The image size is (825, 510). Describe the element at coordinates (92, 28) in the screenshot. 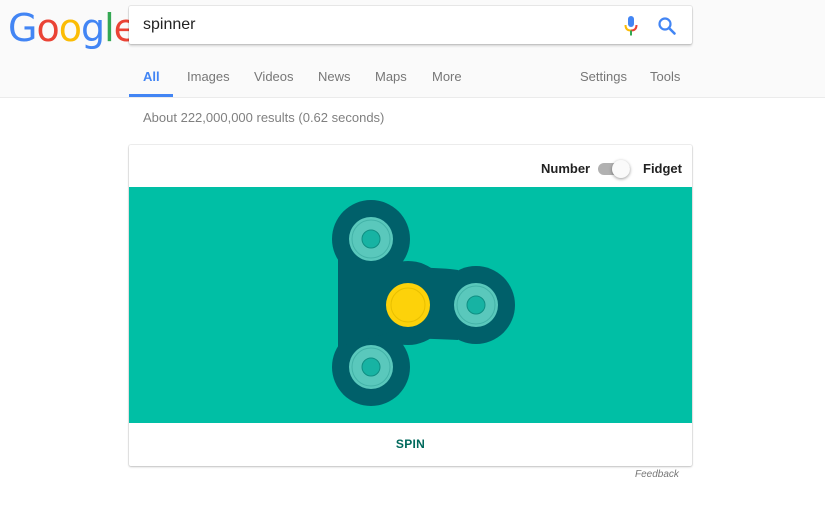

I see `logo-letter: g` at that location.